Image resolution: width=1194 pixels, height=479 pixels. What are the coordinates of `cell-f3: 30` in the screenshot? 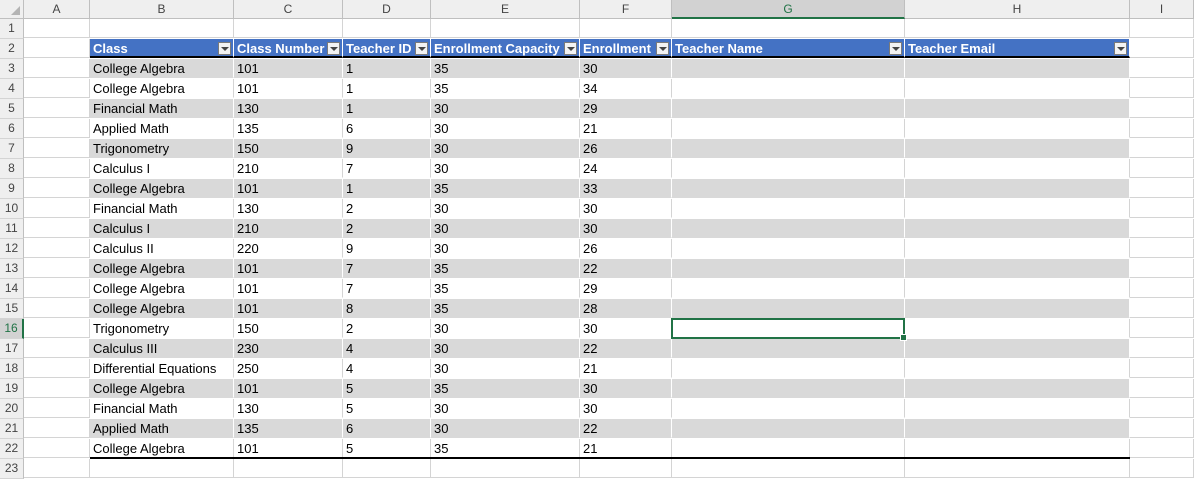 It's located at (626, 68).